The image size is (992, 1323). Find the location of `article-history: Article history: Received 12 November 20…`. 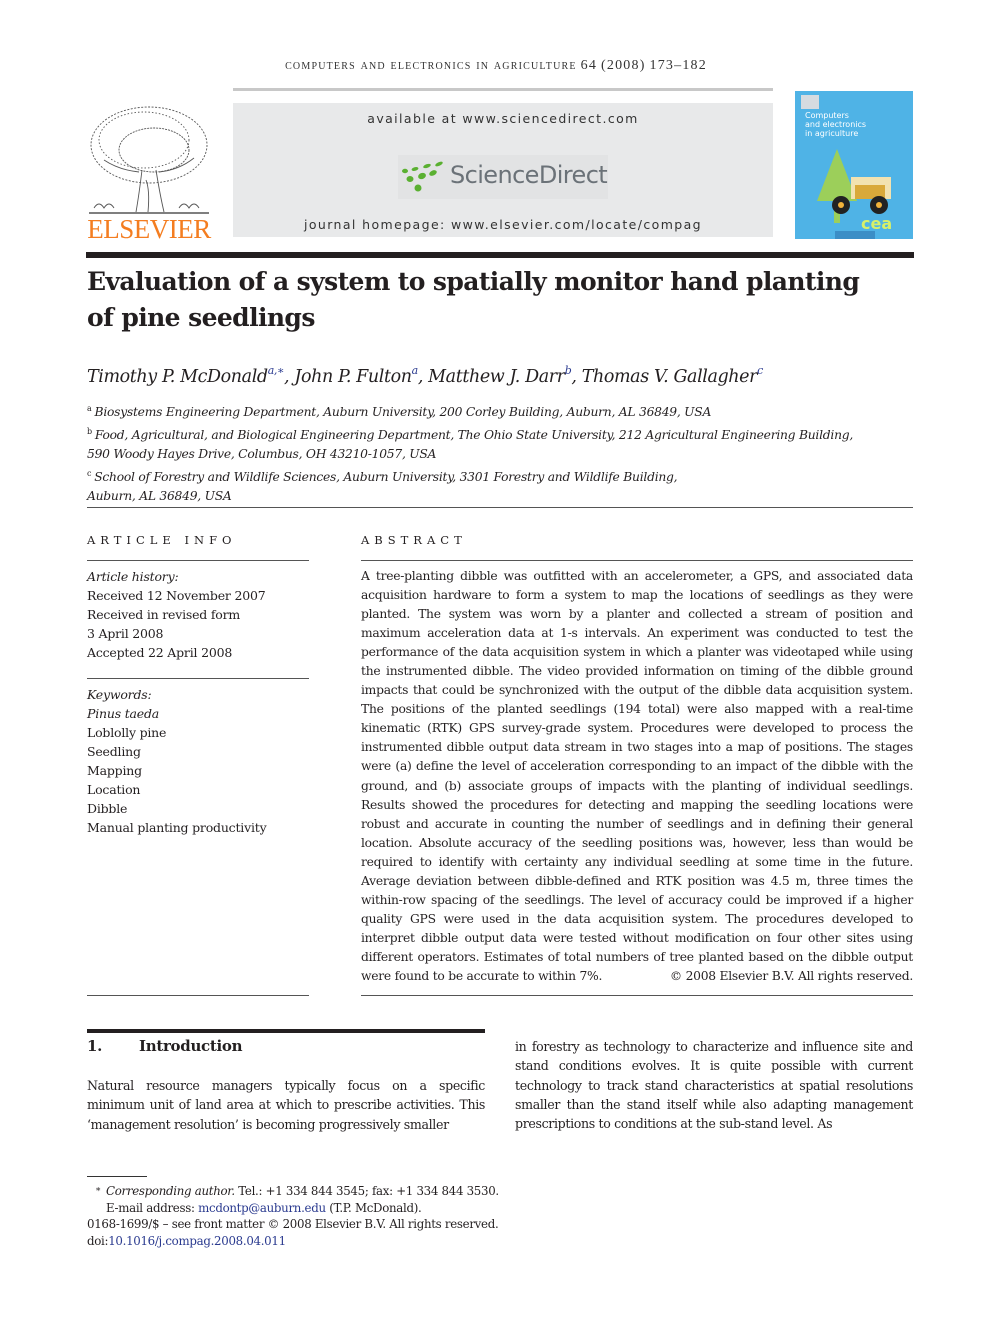

article-history: Article history: Received 12 November 20… is located at coordinates (198, 614).